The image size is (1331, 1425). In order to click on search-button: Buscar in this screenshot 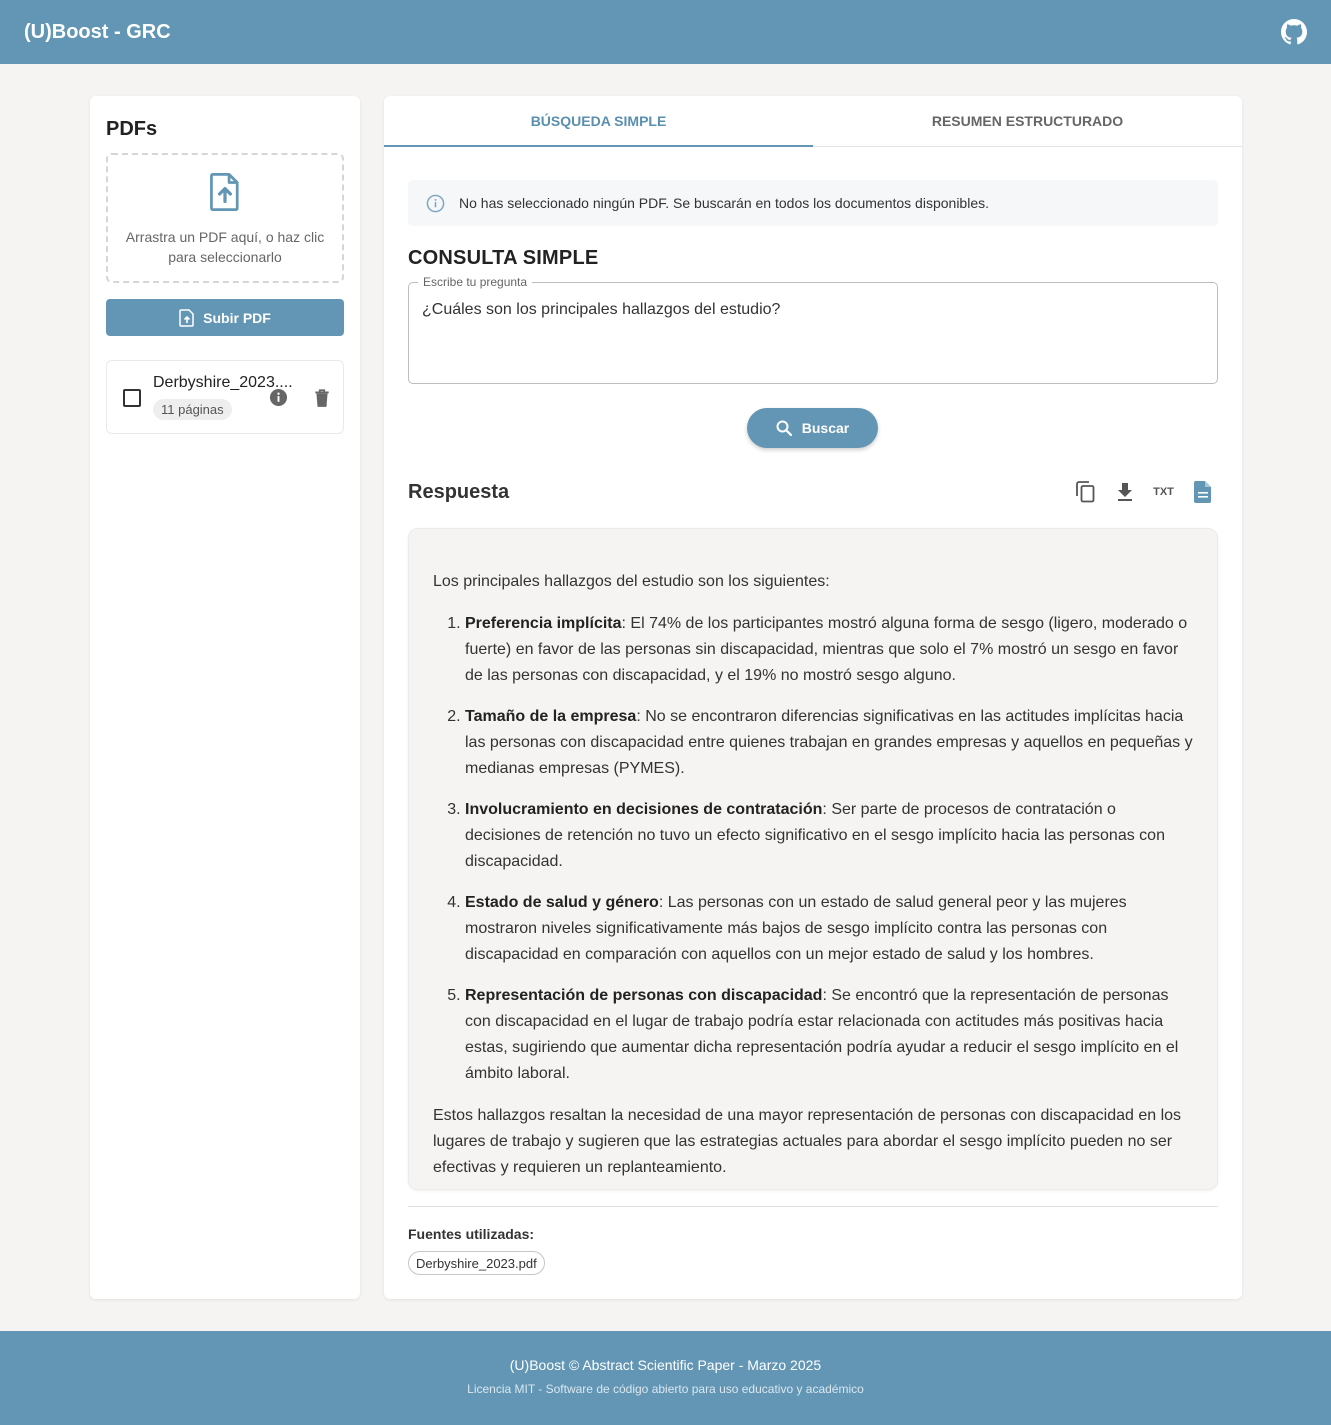, I will do `click(812, 428)`.